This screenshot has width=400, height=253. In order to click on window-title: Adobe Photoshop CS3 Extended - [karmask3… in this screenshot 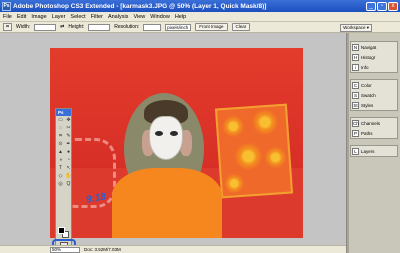, I will do `click(140, 6)`.